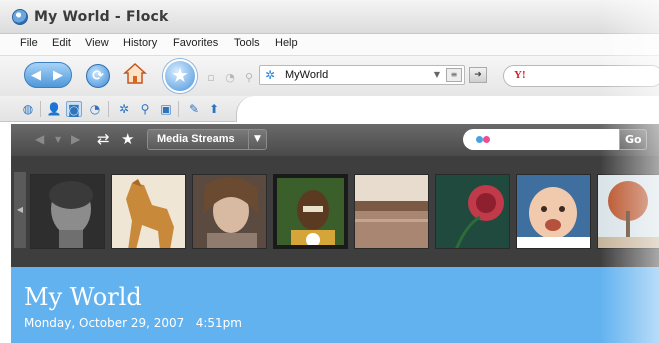 This screenshot has width=659, height=343. Describe the element at coordinates (98, 76) in the screenshot. I see `refresh-button: ⟳` at that location.